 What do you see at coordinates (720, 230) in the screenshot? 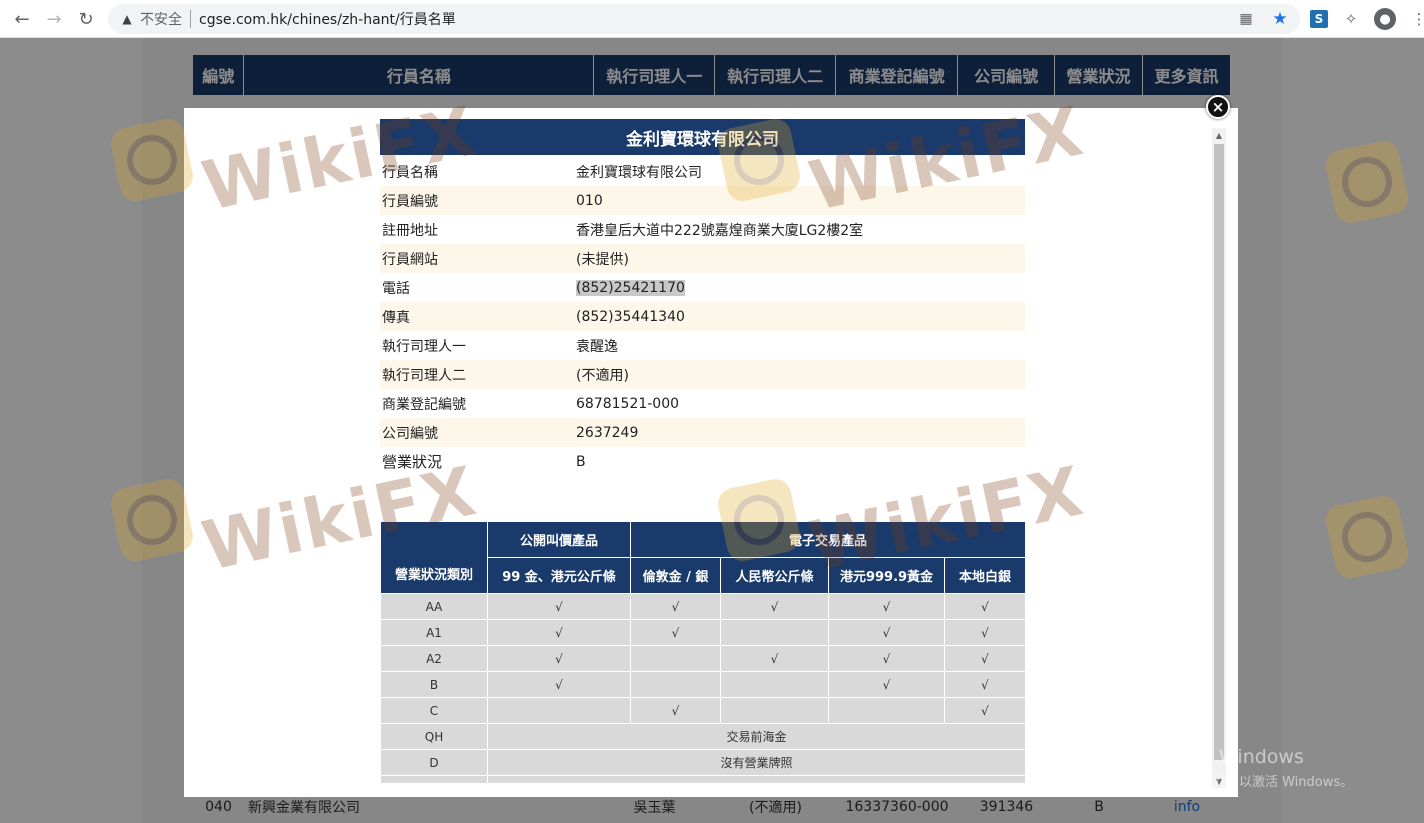
I see `detail-value: 香港皇后大道中222號嘉煌商業大廈LG2樓2室` at bounding box center [720, 230].